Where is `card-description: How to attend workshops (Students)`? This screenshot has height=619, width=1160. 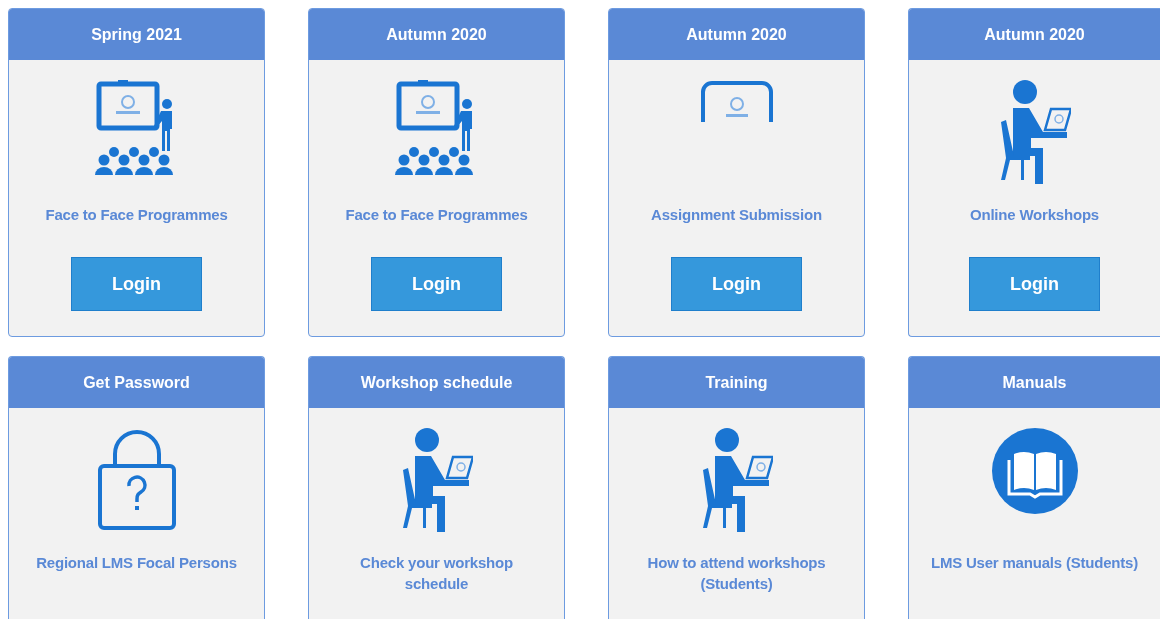 card-description: How to attend workshops (Students) is located at coordinates (736, 573).